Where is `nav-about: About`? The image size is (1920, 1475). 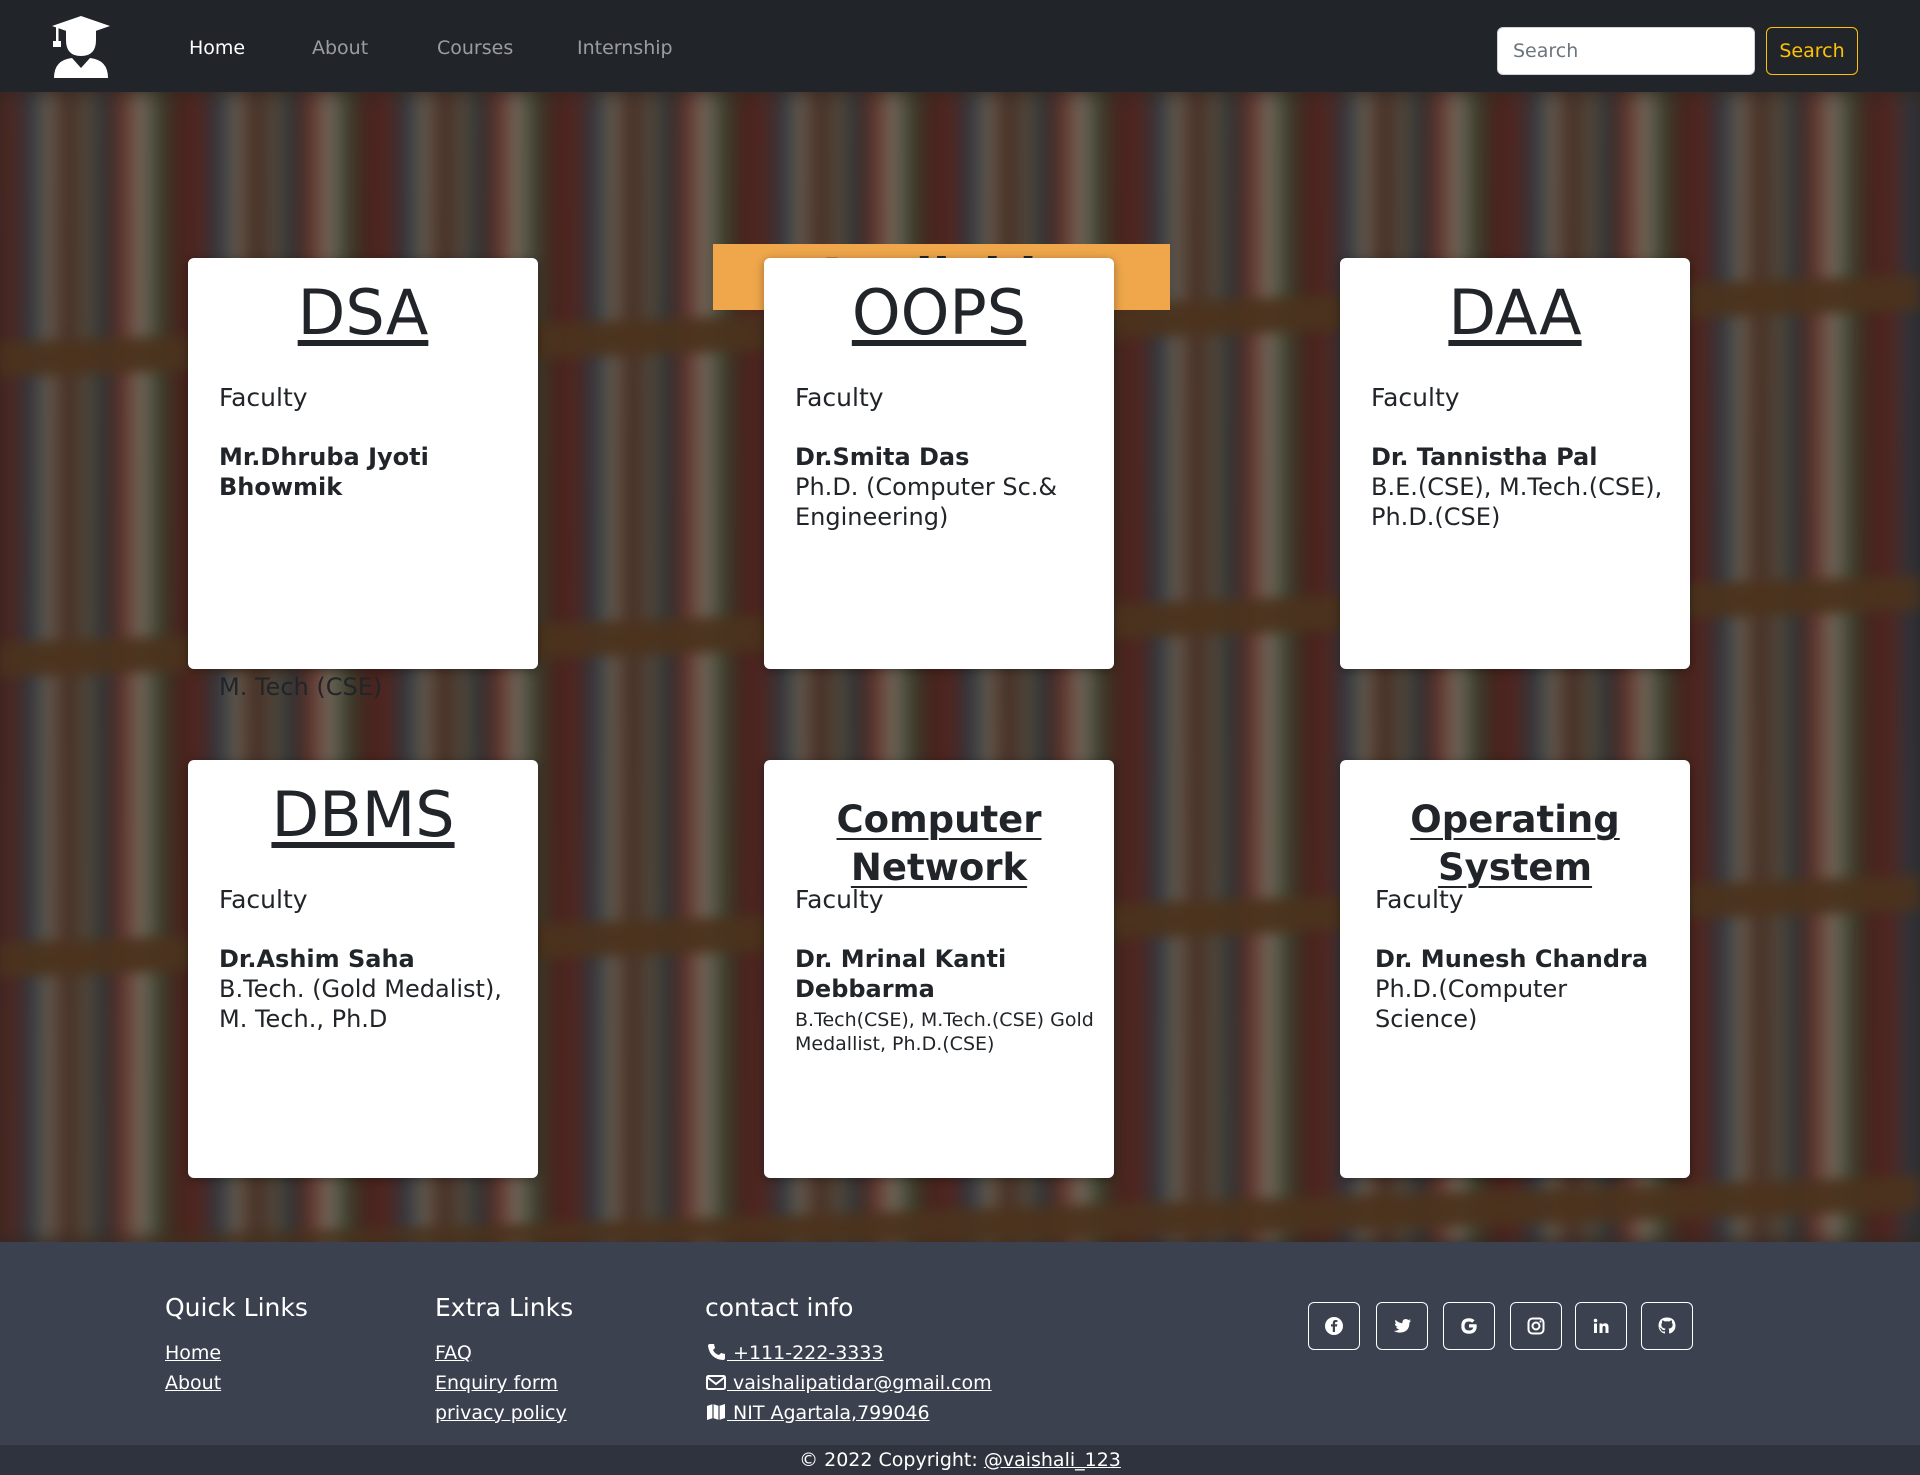
nav-about: About is located at coordinates (340, 48).